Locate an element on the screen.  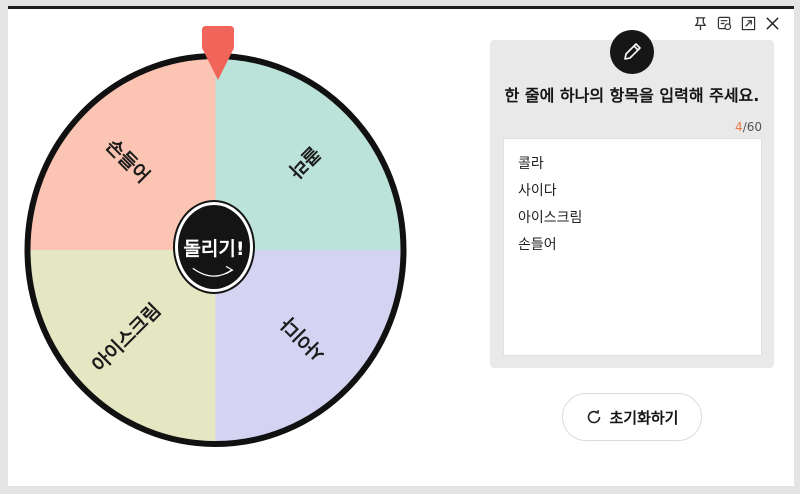
close-icon is located at coordinates (772, 23).